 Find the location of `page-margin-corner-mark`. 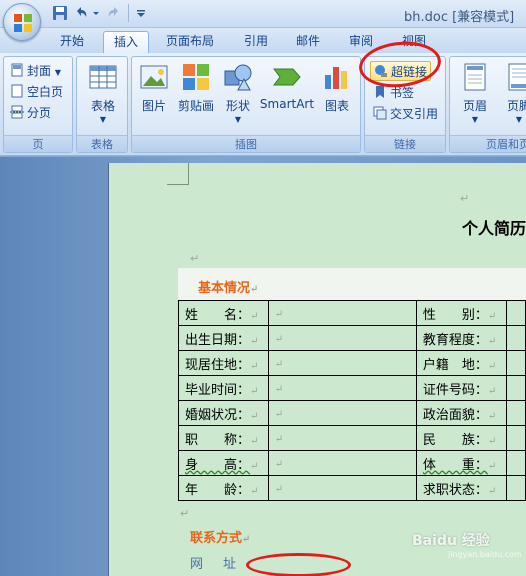

page-margin-corner-mark is located at coordinates (178, 174).